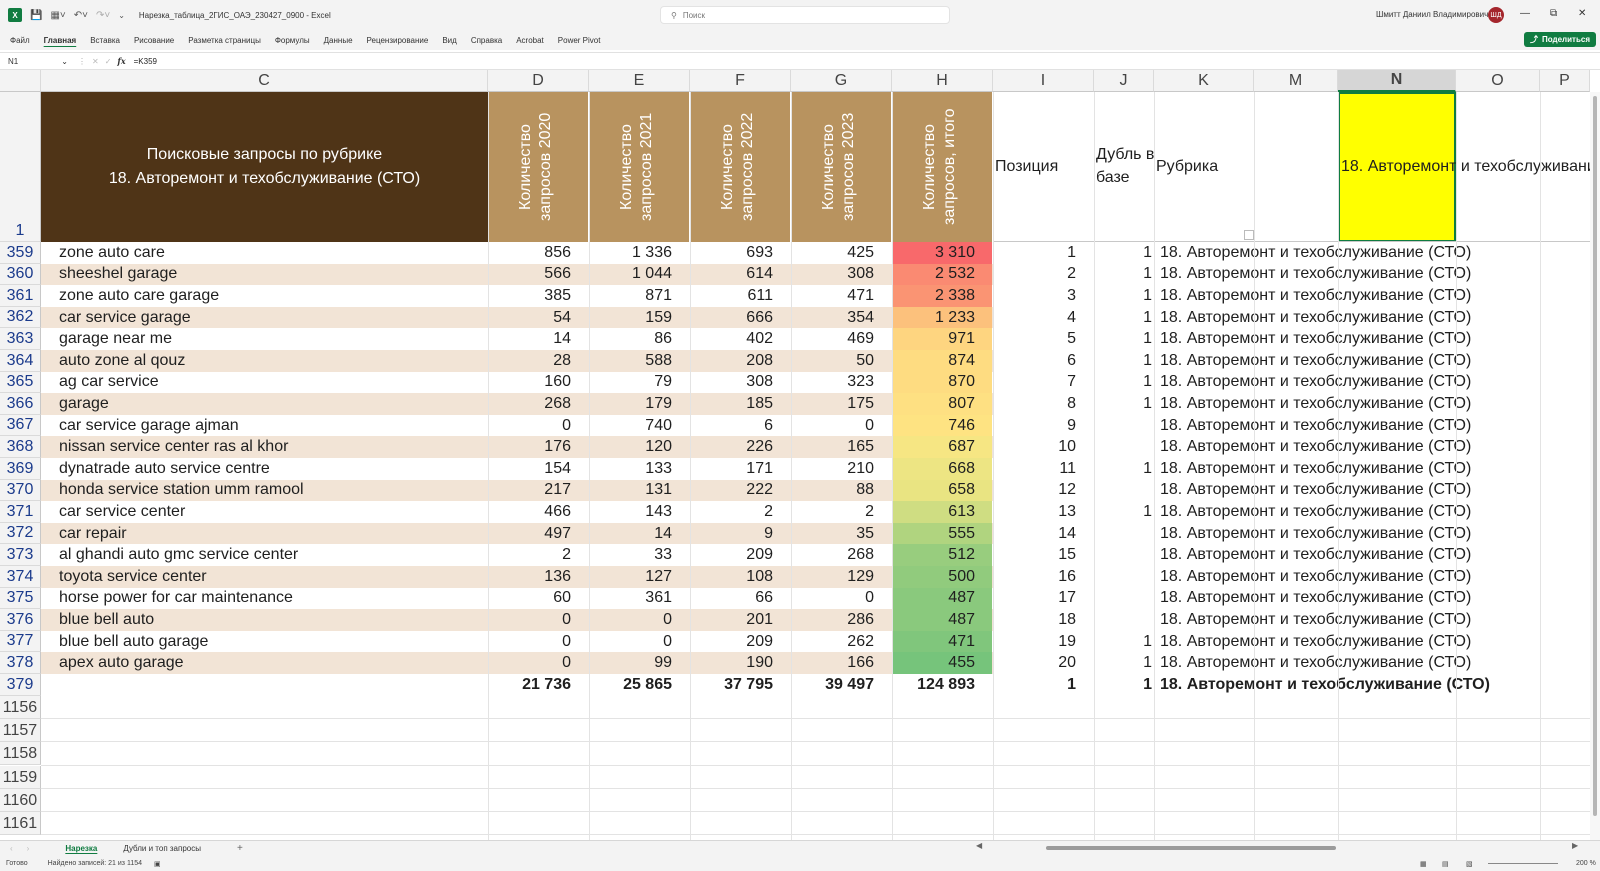 This screenshot has width=1600, height=871. Describe the element at coordinates (112, 253) in the screenshot. I see `query-cell: zone auto care` at that location.